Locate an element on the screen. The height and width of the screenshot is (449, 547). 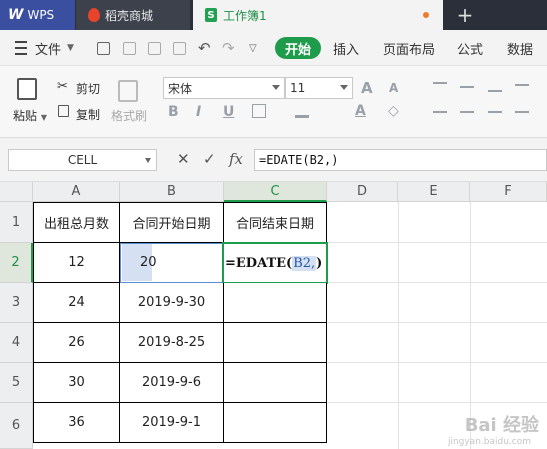
name-box-value: CELL is located at coordinates (82, 160).